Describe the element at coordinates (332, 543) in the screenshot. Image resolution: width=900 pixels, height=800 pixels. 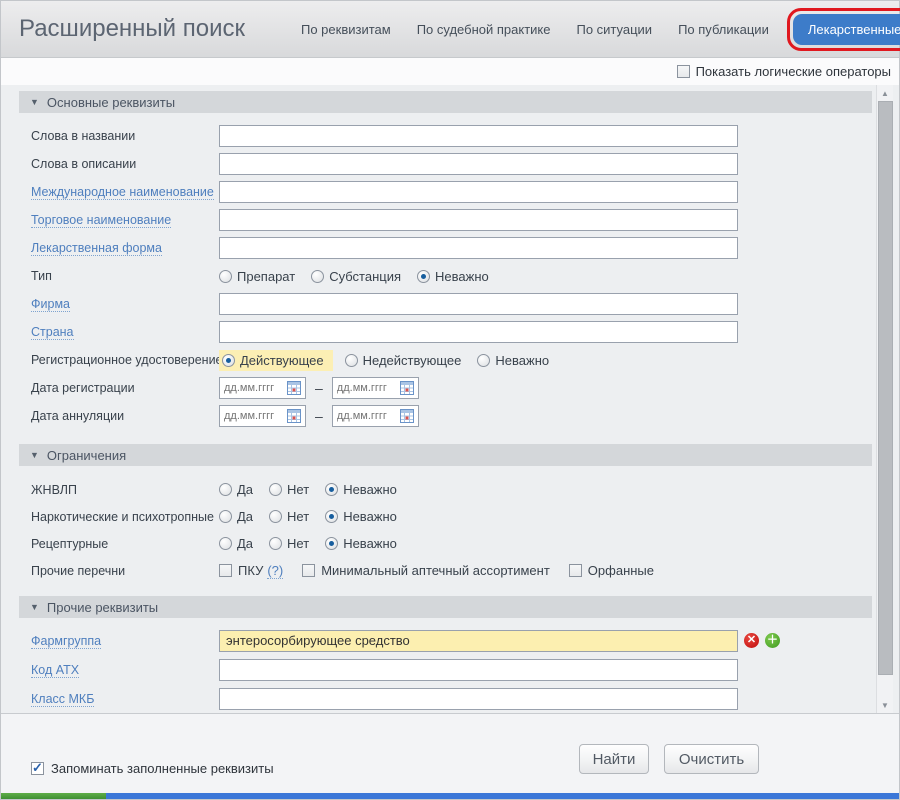
I see `radio-prescription-nevazhno` at that location.